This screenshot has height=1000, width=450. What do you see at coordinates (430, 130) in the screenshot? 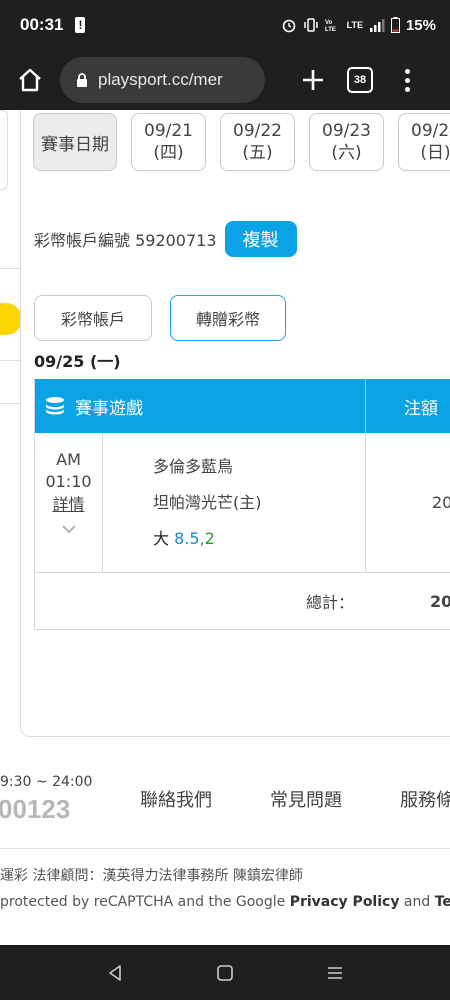
I see `date-text: 09/24` at bounding box center [430, 130].